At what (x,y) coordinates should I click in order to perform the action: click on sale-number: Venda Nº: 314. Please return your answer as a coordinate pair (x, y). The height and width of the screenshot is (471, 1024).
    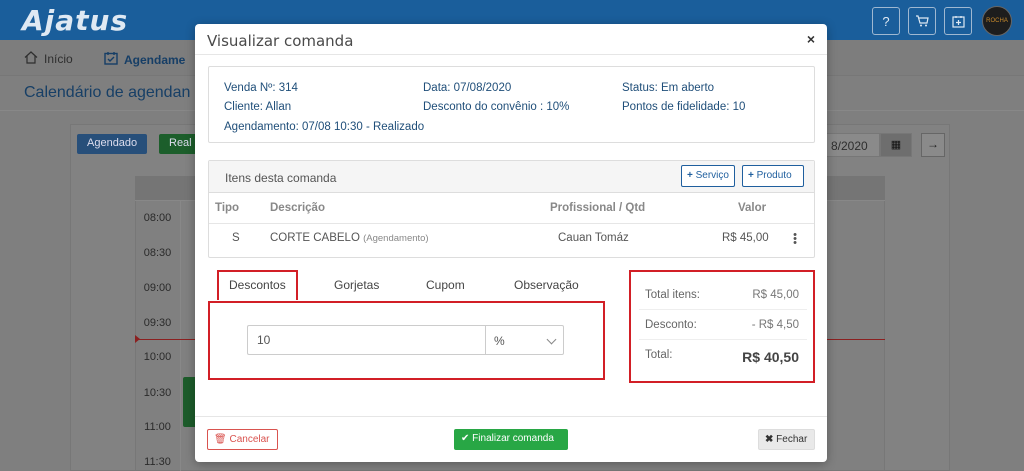
    Looking at the image, I should click on (261, 88).